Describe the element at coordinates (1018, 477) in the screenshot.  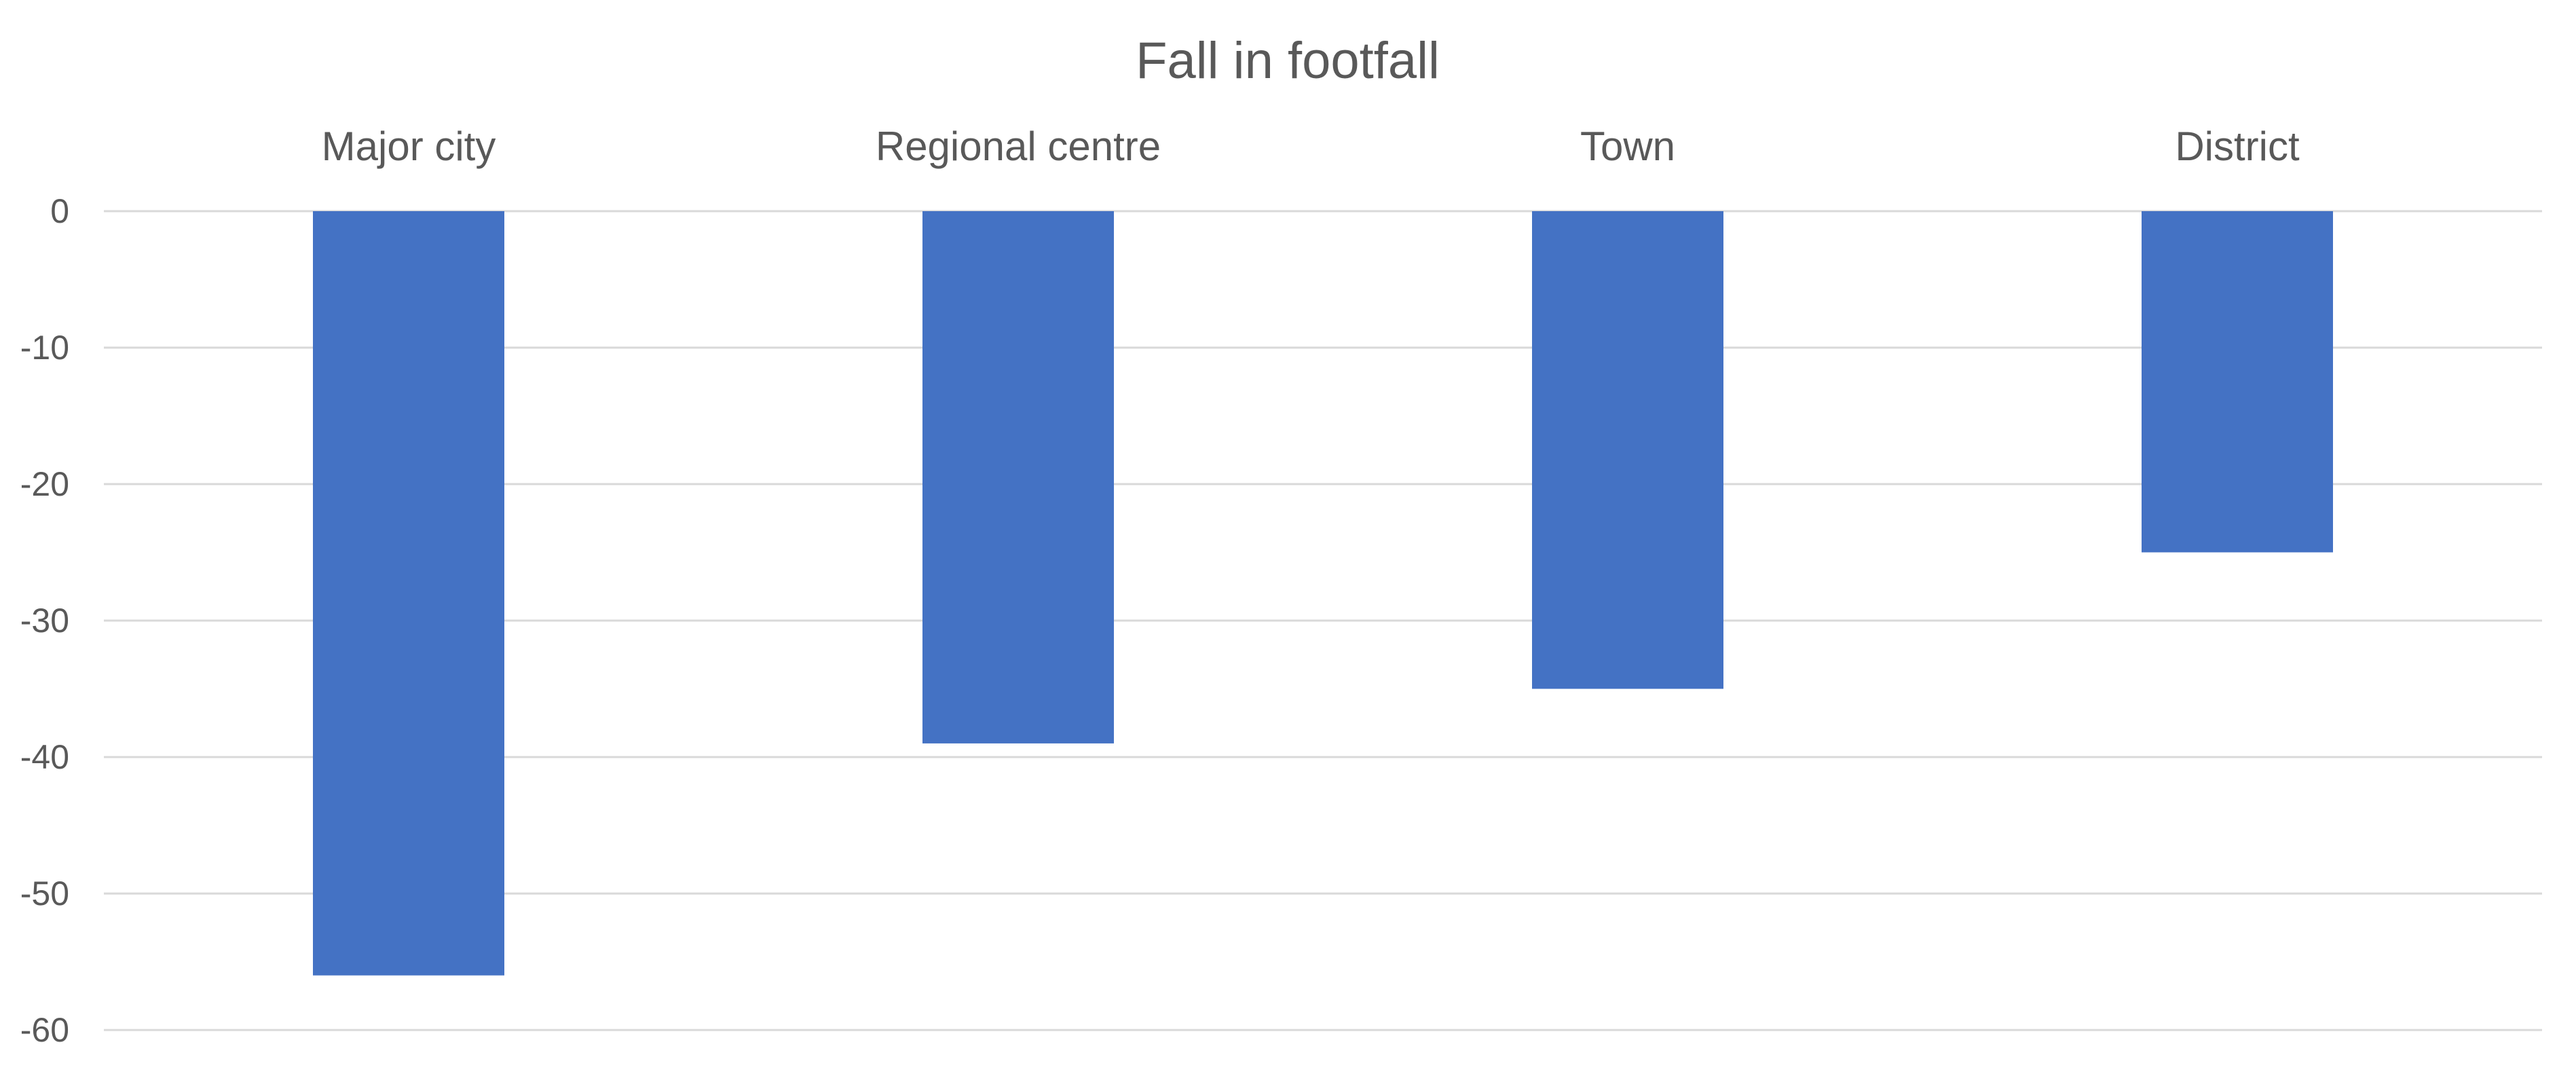
I see `bar-regional-centre` at that location.